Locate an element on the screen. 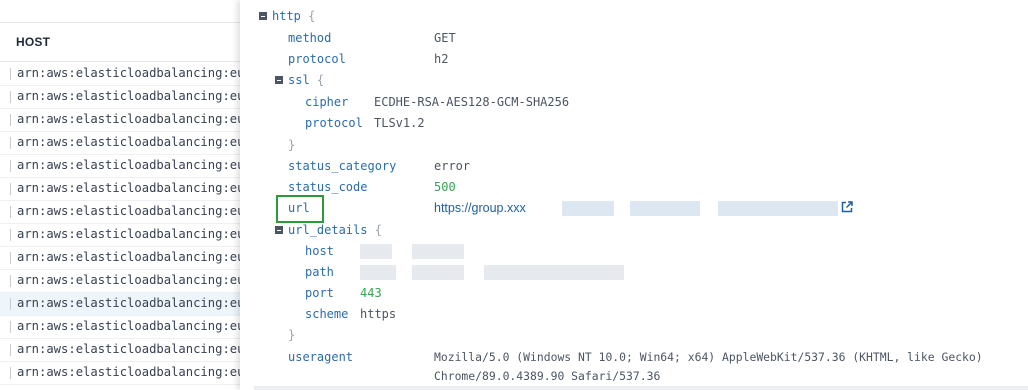 Image resolution: width=1028 pixels, height=390 pixels. url-key: url is located at coordinates (299, 208).